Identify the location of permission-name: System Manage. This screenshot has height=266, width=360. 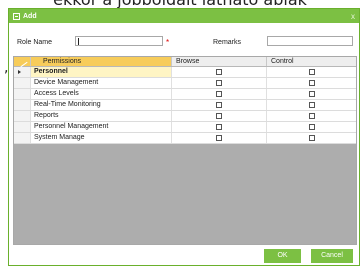
(101, 138).